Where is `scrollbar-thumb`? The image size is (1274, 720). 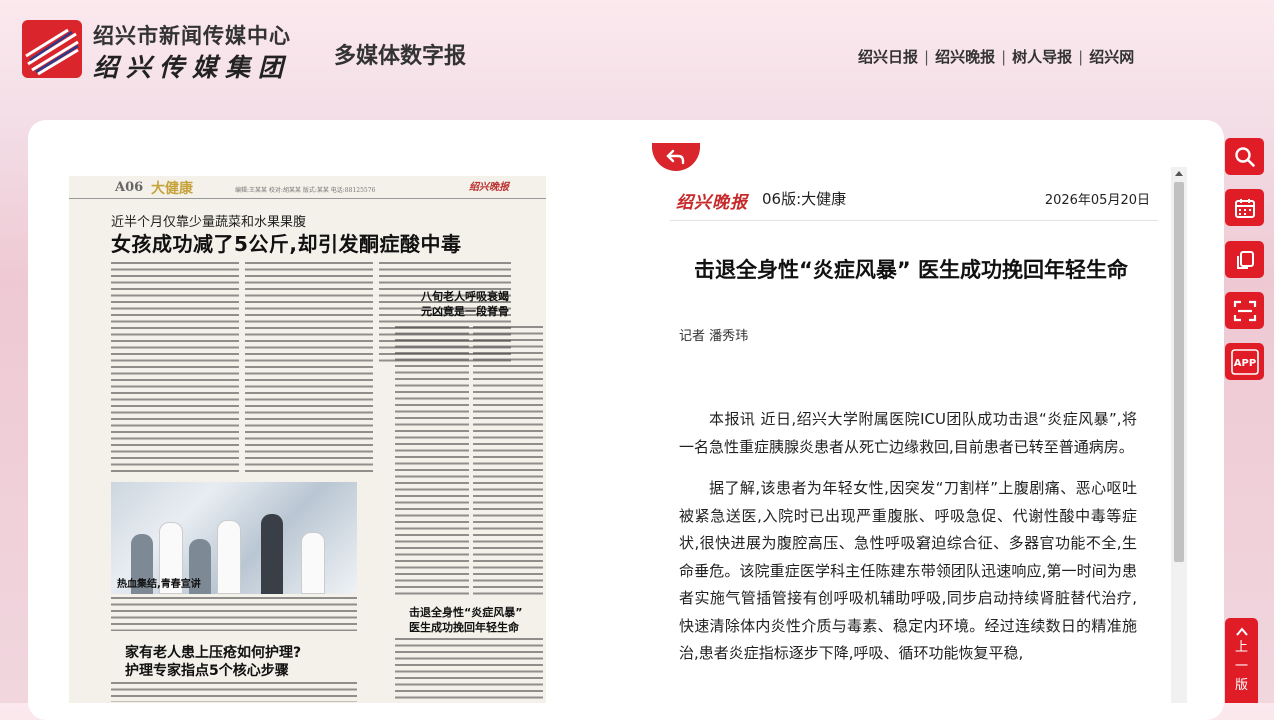 scrollbar-thumb is located at coordinates (1179, 372).